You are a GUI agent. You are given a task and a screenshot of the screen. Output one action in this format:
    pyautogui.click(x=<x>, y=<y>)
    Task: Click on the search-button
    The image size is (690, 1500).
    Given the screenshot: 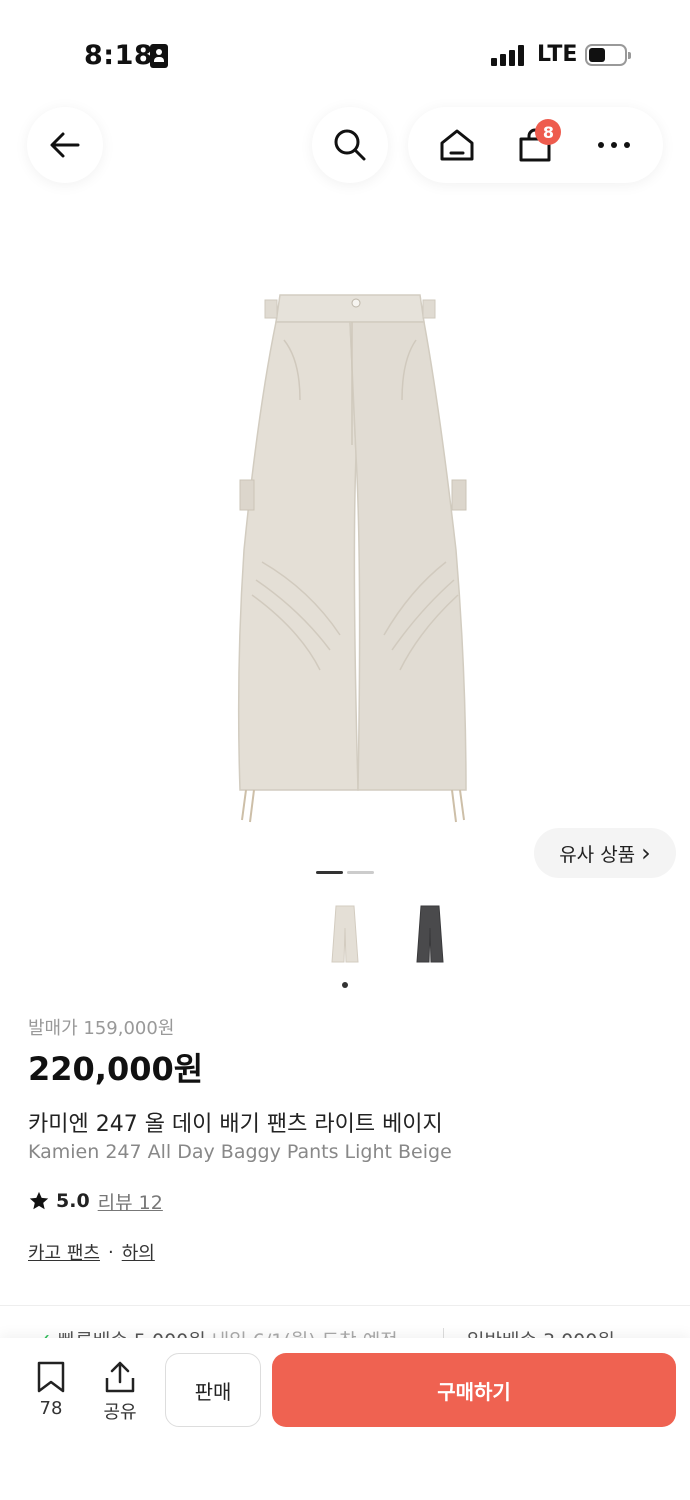 What is the action you would take?
    pyautogui.click(x=350, y=145)
    